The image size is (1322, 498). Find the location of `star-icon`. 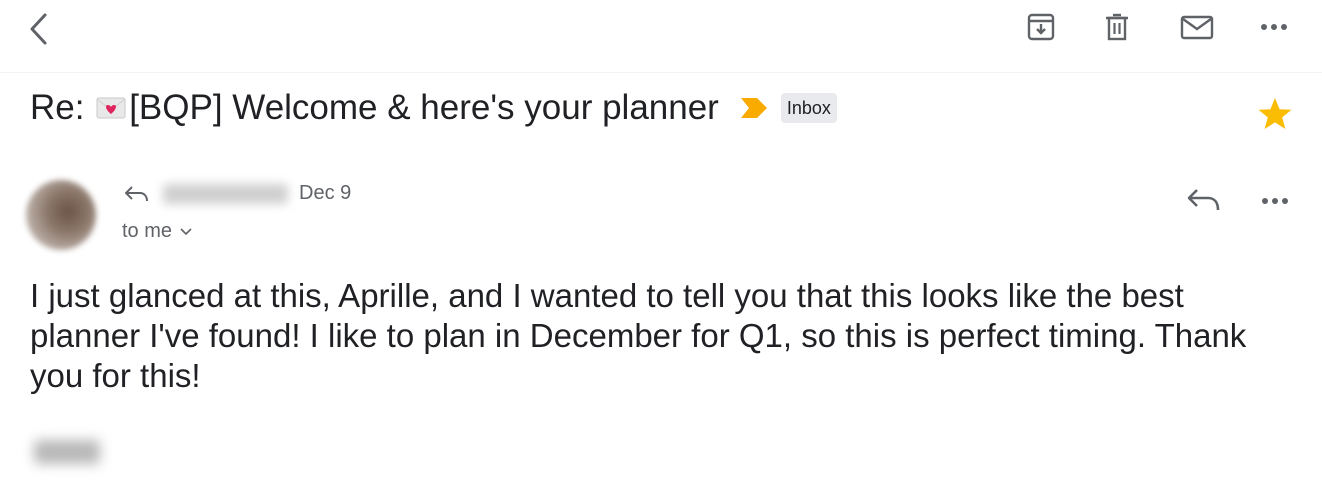

star-icon is located at coordinates (1275, 113).